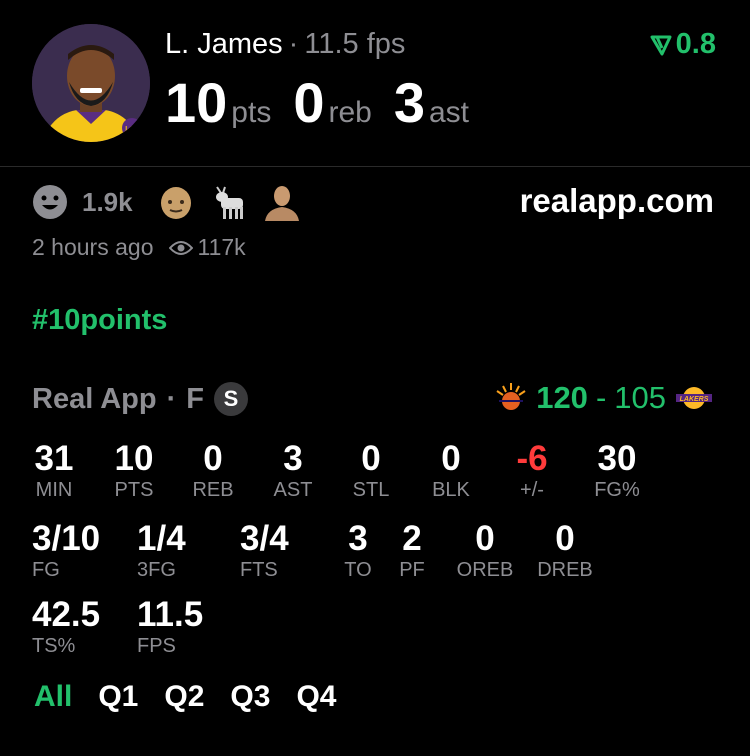  I want to click on stat-fps: 11.5 FPS, so click(170, 627).